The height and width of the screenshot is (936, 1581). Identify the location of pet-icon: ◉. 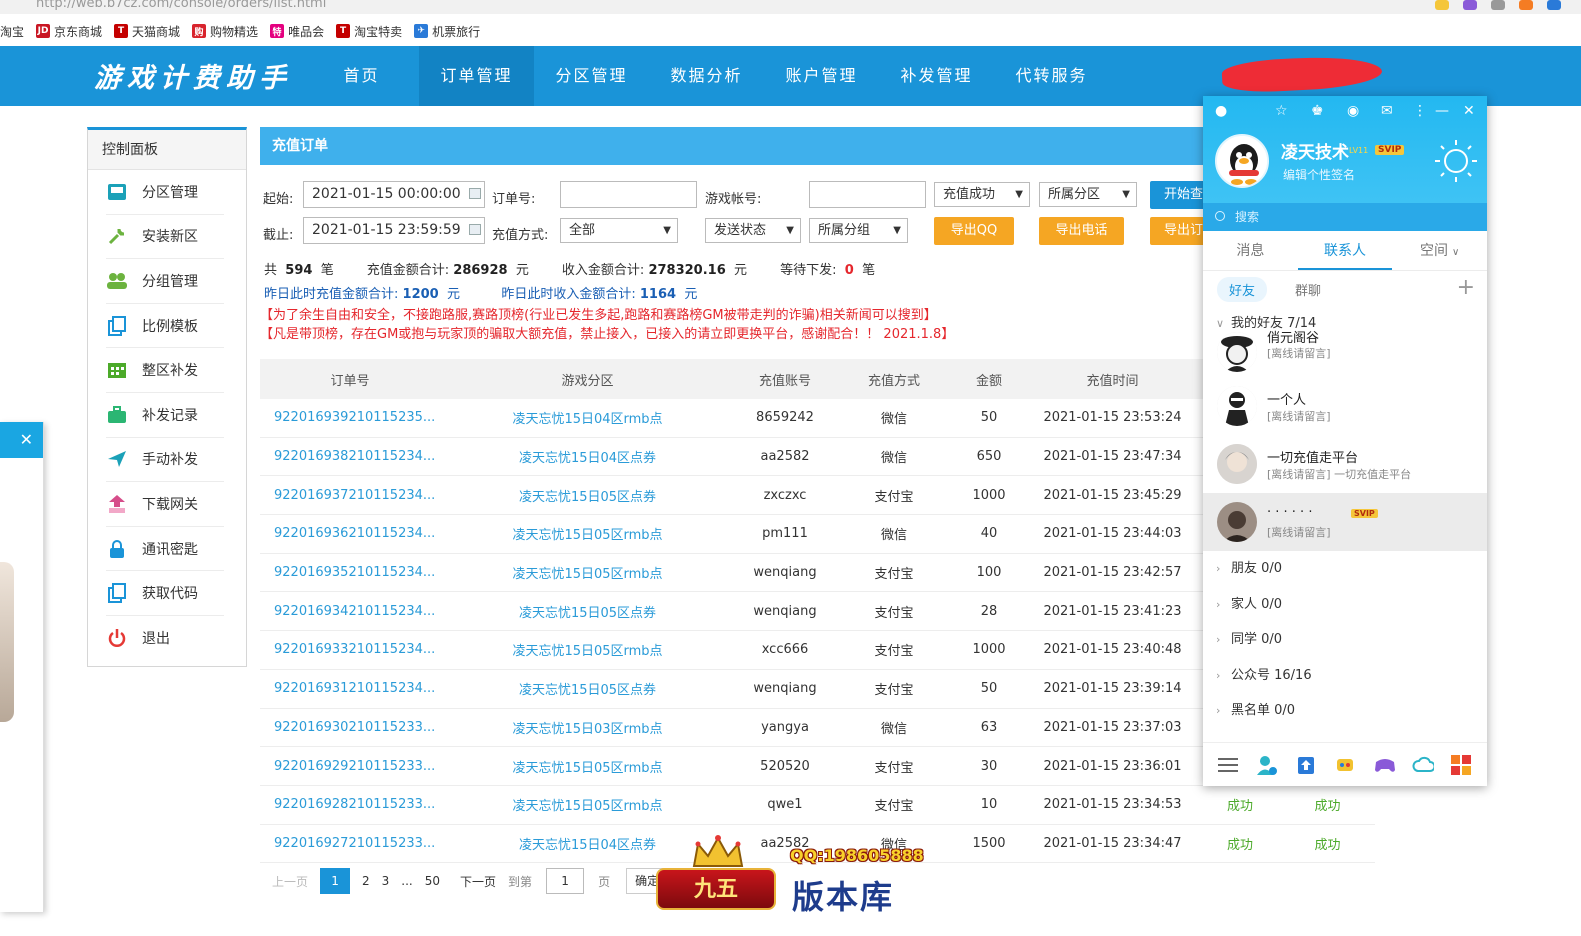
(1353, 111).